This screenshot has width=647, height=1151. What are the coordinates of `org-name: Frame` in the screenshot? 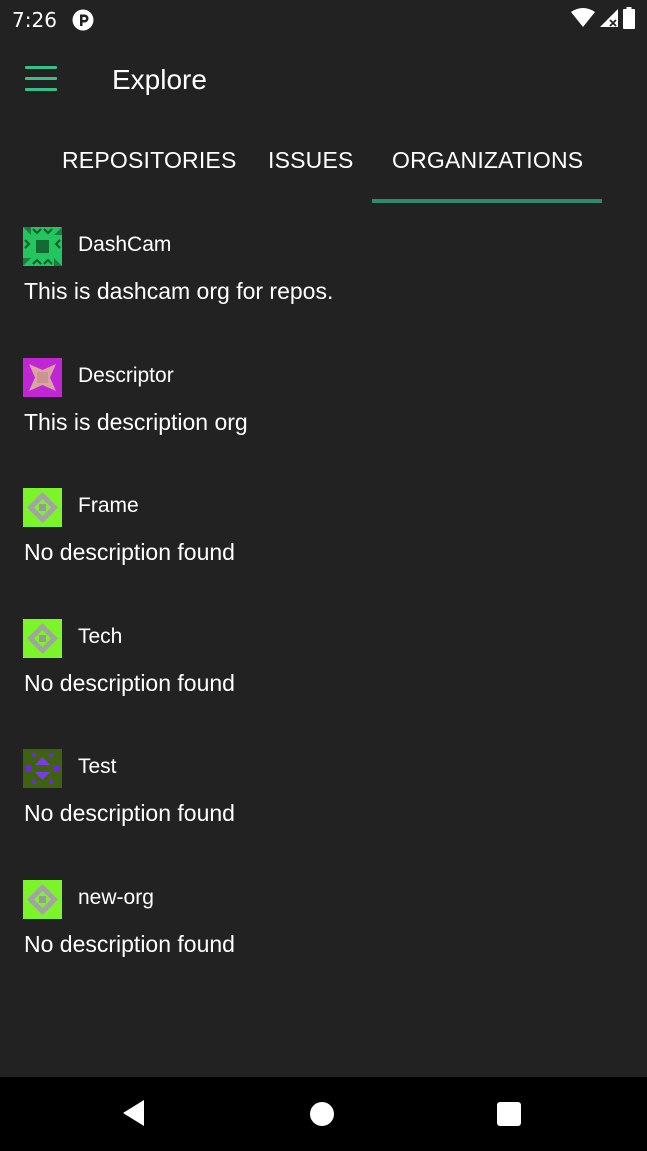 It's located at (108, 505).